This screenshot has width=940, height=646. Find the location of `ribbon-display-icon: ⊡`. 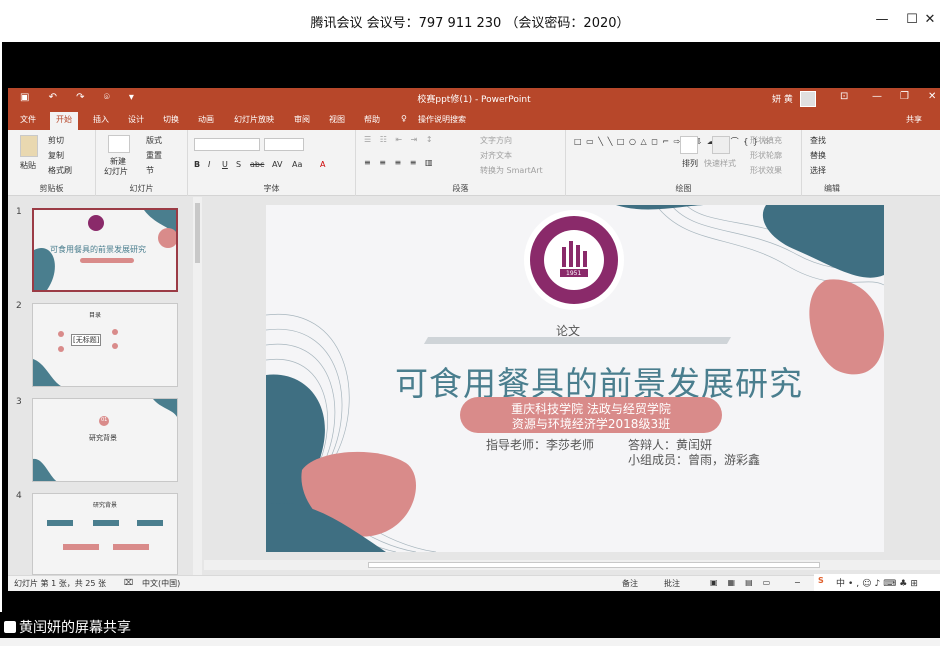

ribbon-display-icon: ⊡ is located at coordinates (844, 96).